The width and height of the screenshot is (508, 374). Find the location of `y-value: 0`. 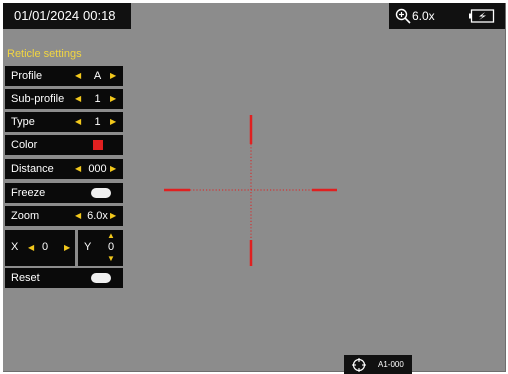

y-value: 0 is located at coordinates (111, 247).